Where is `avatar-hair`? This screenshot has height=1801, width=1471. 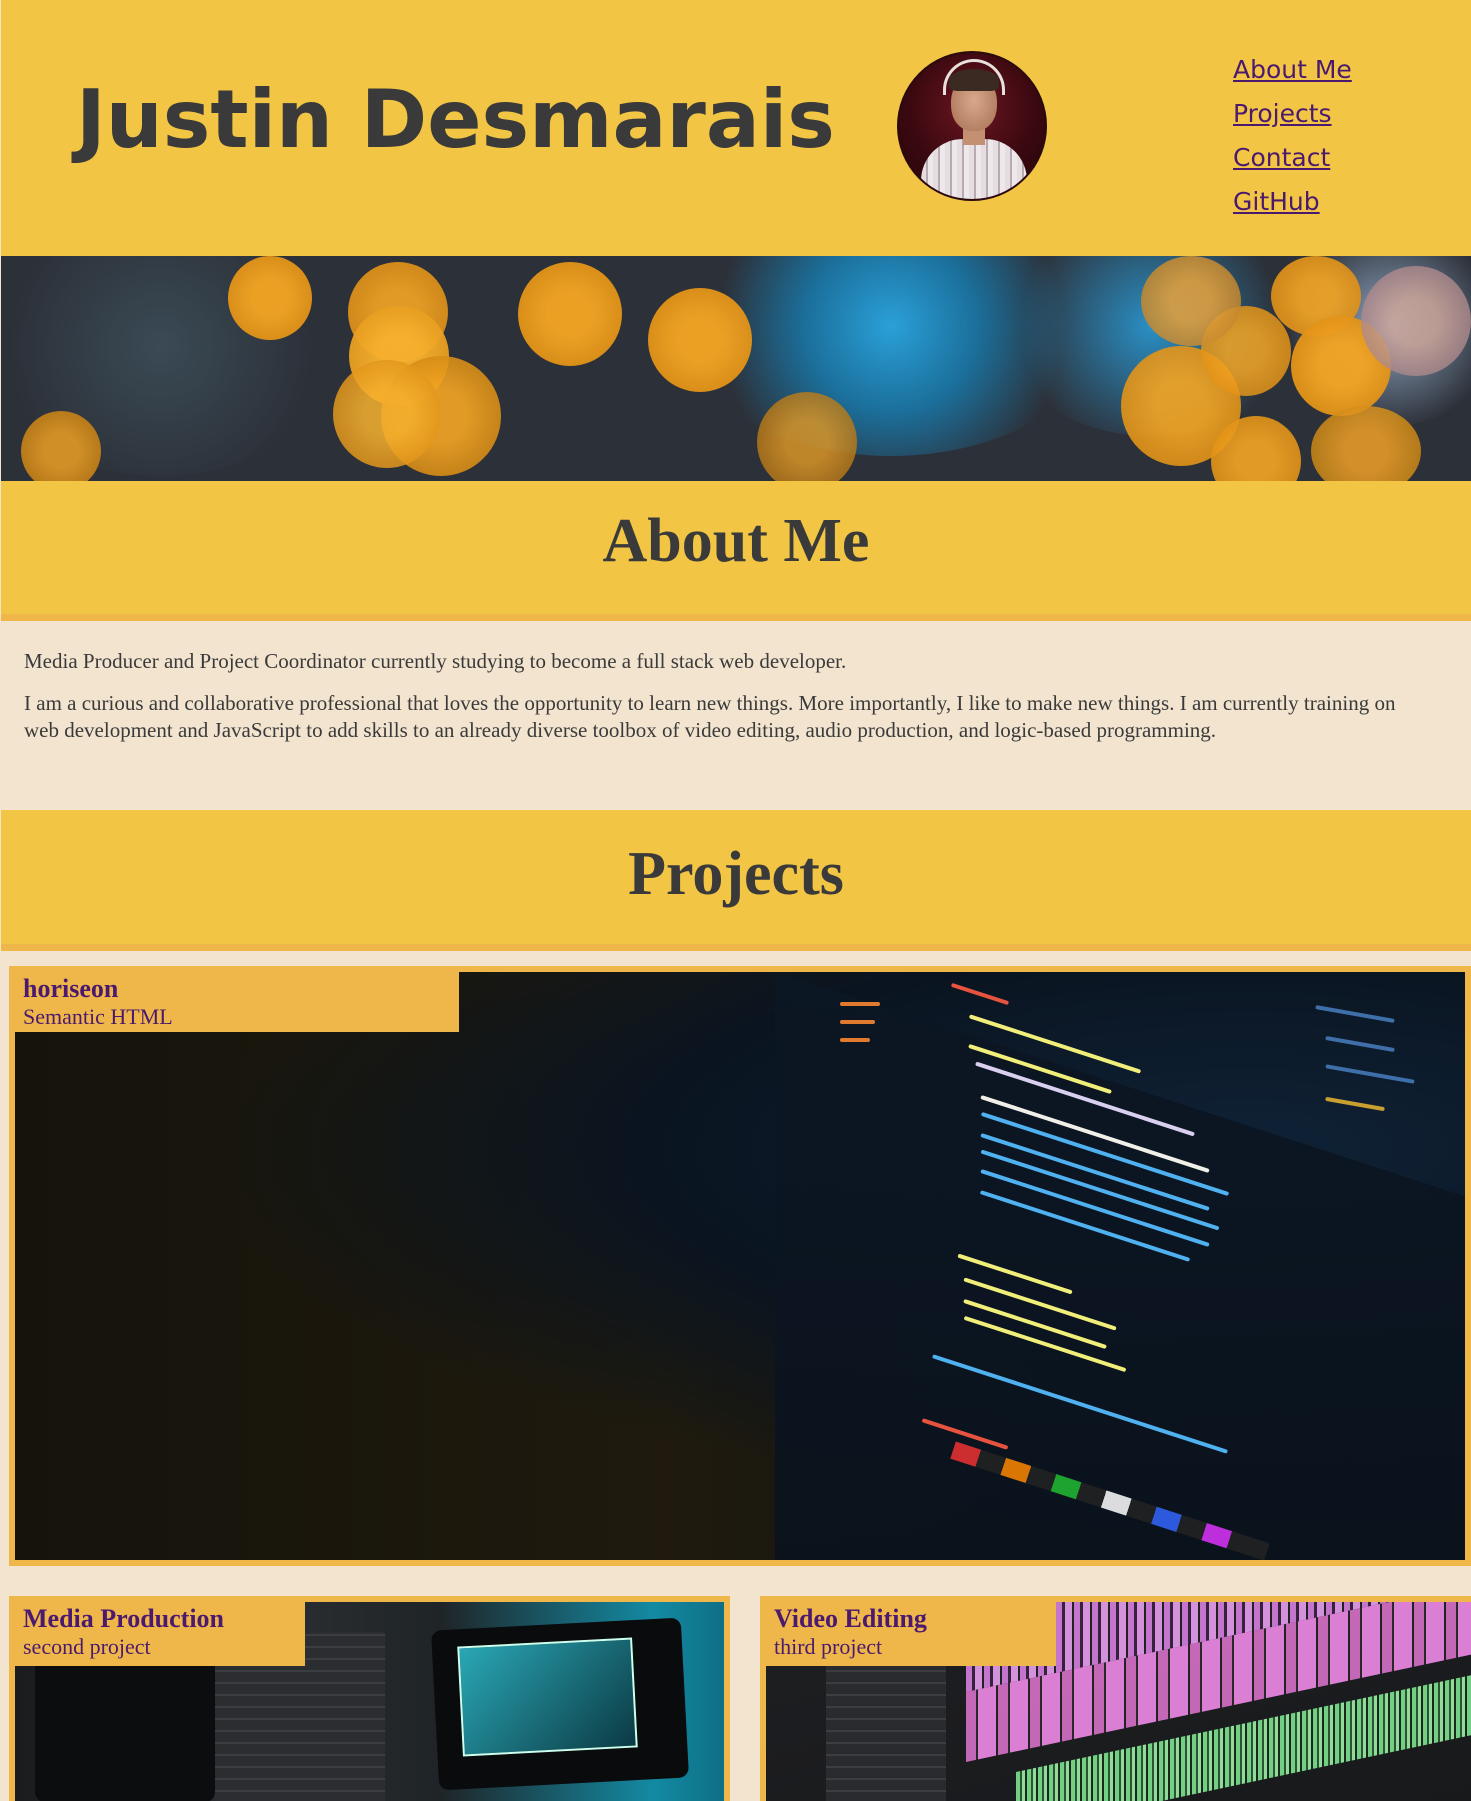
avatar-hair is located at coordinates (974, 80).